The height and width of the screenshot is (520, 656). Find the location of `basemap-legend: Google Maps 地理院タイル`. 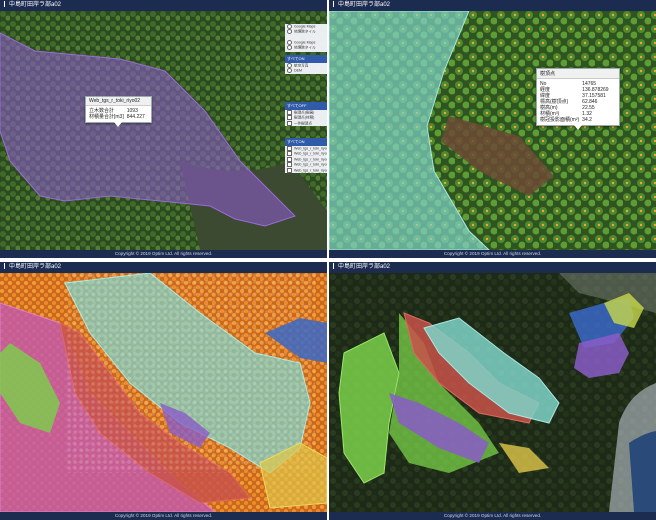

basemap-legend: Google Maps 地理院タイル is located at coordinates (306, 32).